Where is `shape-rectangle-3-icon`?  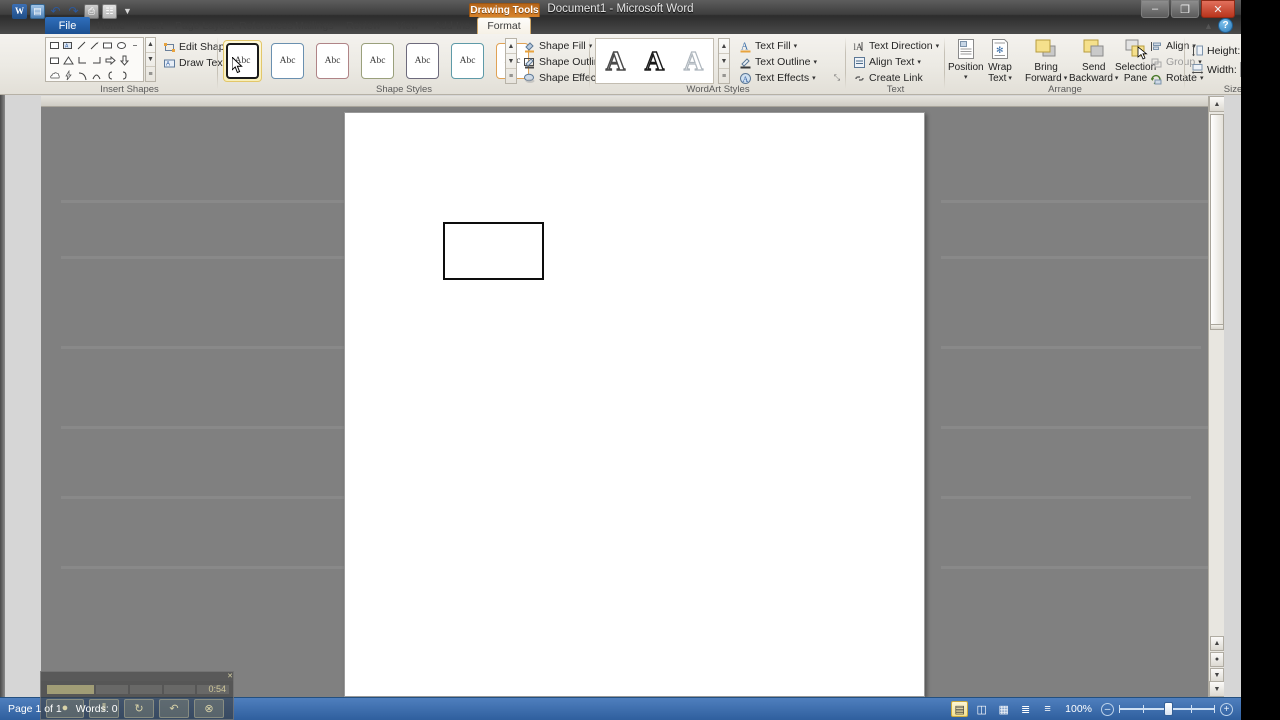
shape-rectangle-3-icon is located at coordinates (54, 60).